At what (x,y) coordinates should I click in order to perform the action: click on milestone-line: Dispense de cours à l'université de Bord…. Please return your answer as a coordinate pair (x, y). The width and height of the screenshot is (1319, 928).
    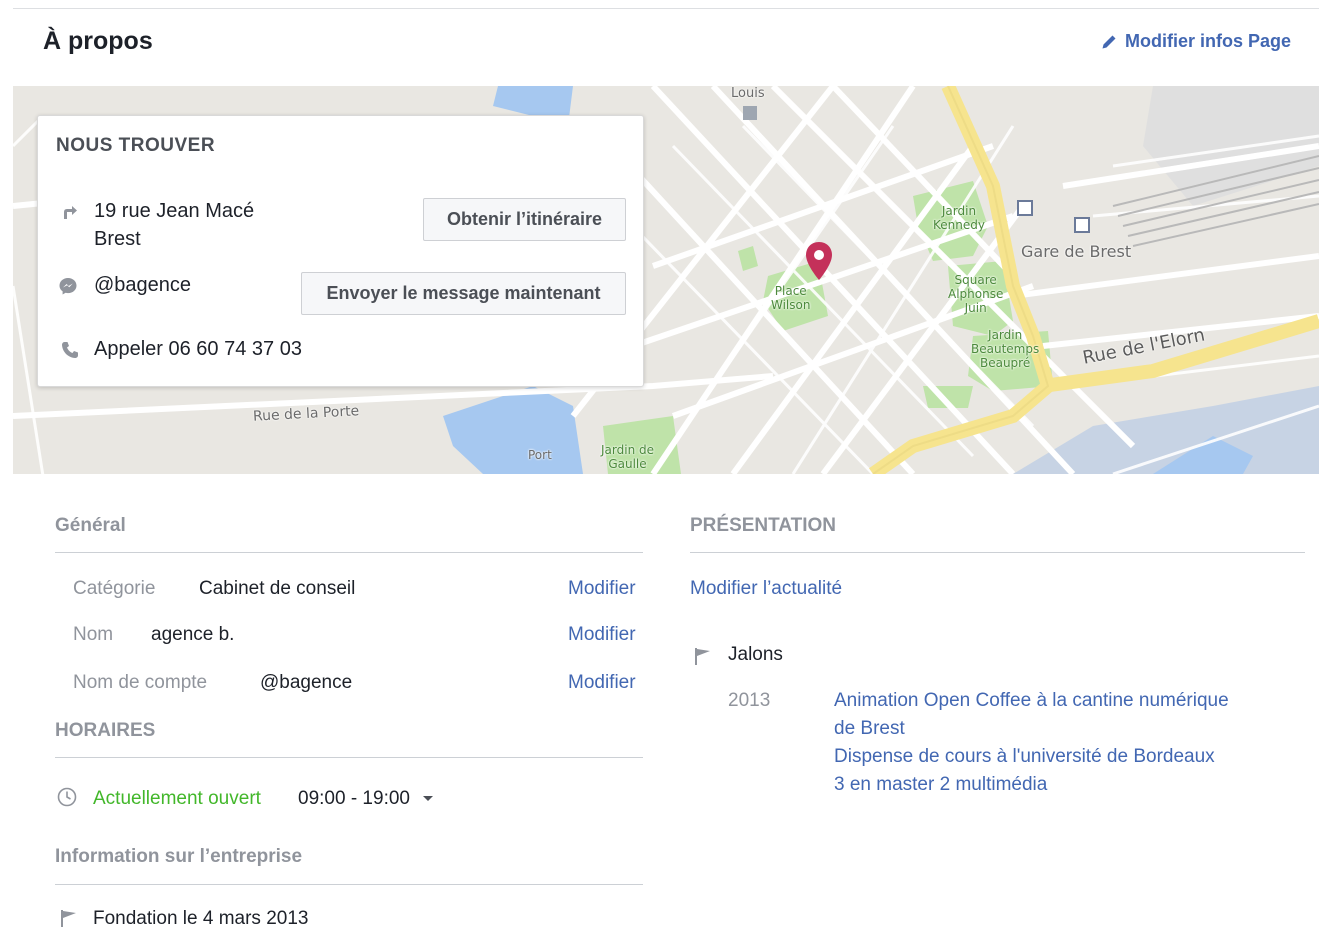
    Looking at the image, I should click on (1069, 757).